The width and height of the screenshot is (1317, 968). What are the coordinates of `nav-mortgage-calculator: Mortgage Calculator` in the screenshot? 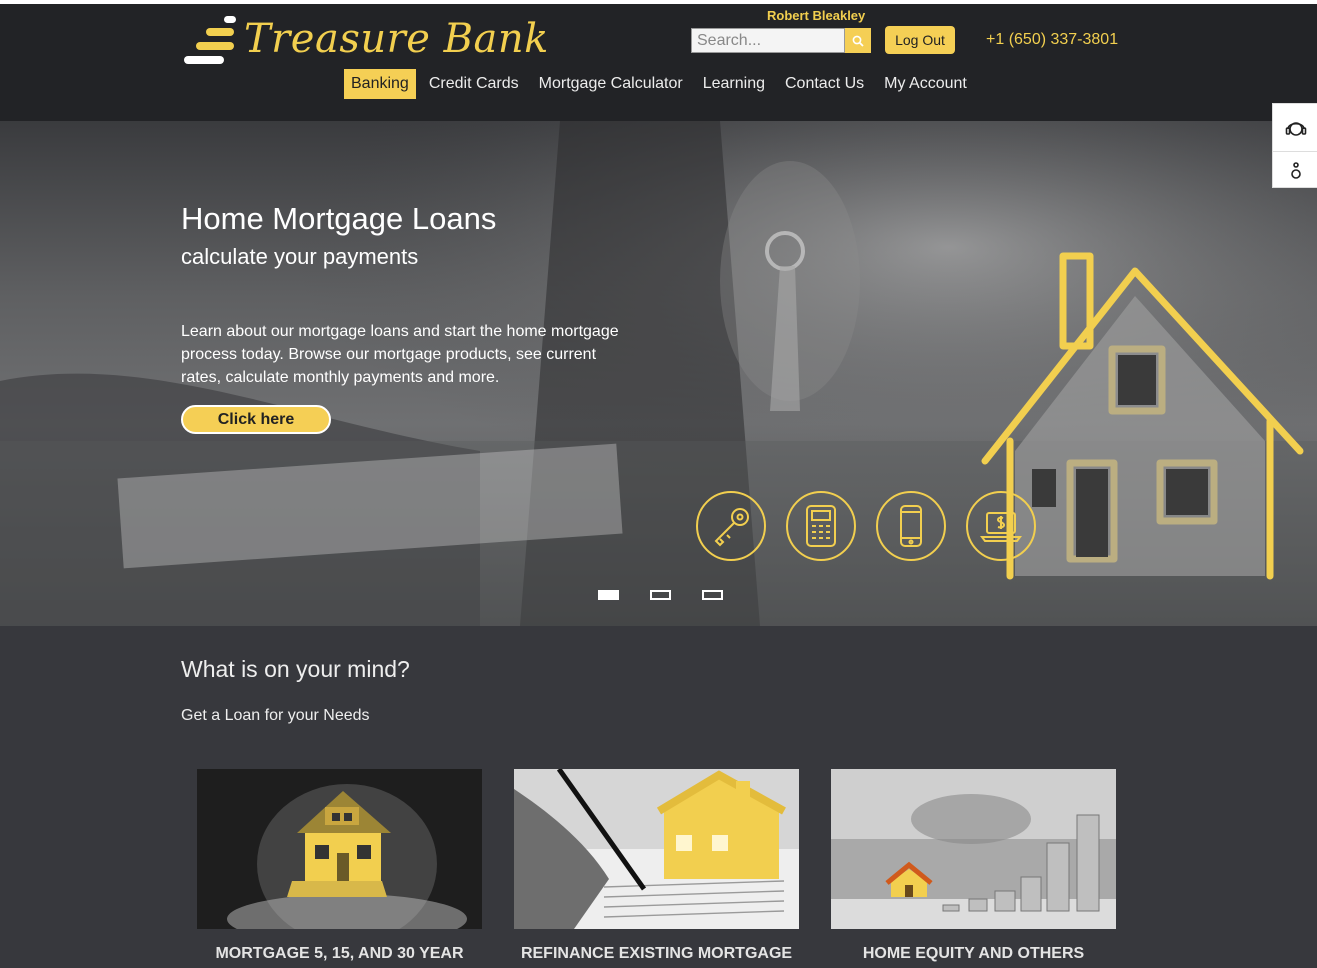 It's located at (611, 84).